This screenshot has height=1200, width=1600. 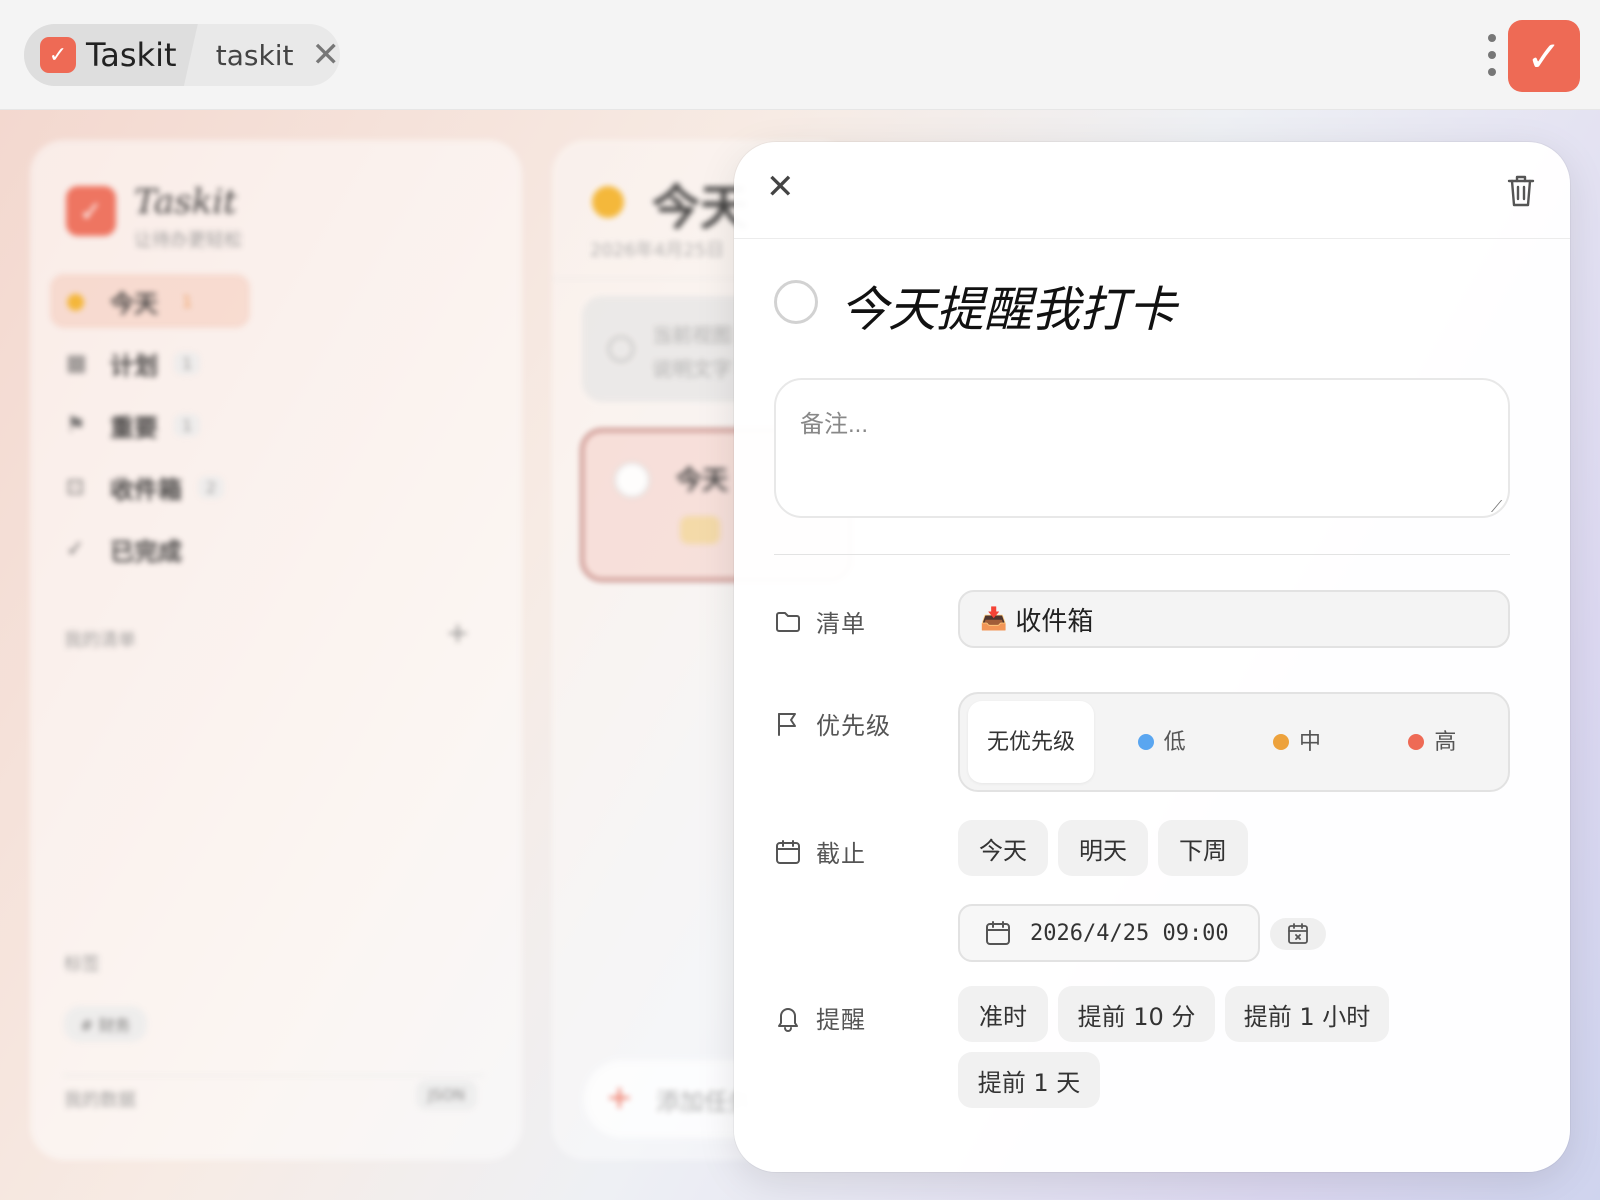 I want to click on sidebar-item-important: ⚑ 重要 1, so click(x=150, y=425).